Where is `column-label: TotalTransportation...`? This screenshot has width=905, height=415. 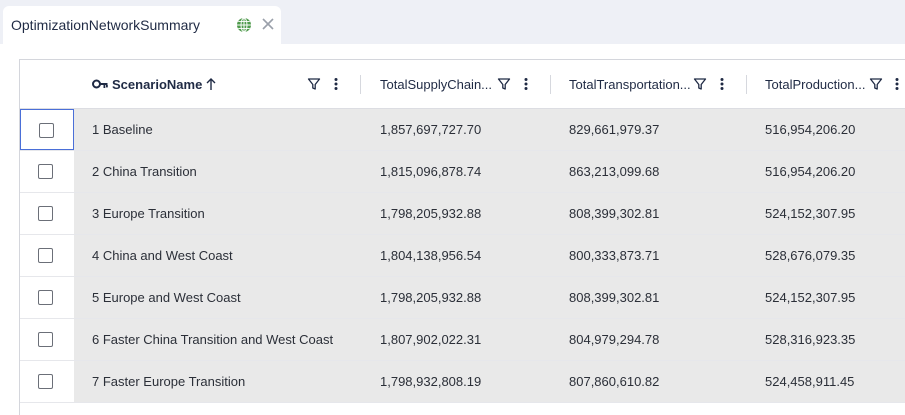
column-label: TotalTransportation... is located at coordinates (630, 84).